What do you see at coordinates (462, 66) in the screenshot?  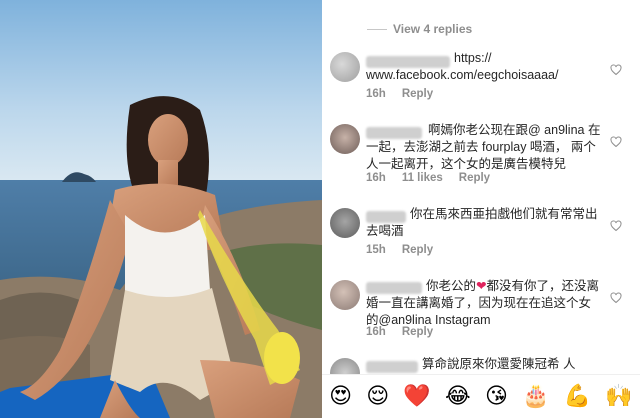 I see `comment-text: https:// www.facebook.com/eegchoisaaaa/` at bounding box center [462, 66].